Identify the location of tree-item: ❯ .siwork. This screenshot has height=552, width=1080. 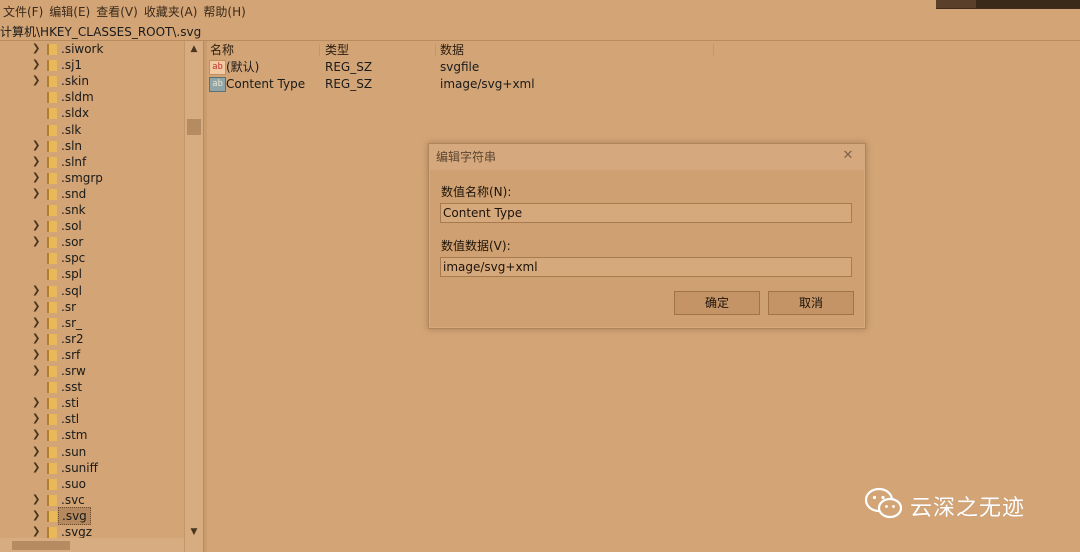
(92, 49).